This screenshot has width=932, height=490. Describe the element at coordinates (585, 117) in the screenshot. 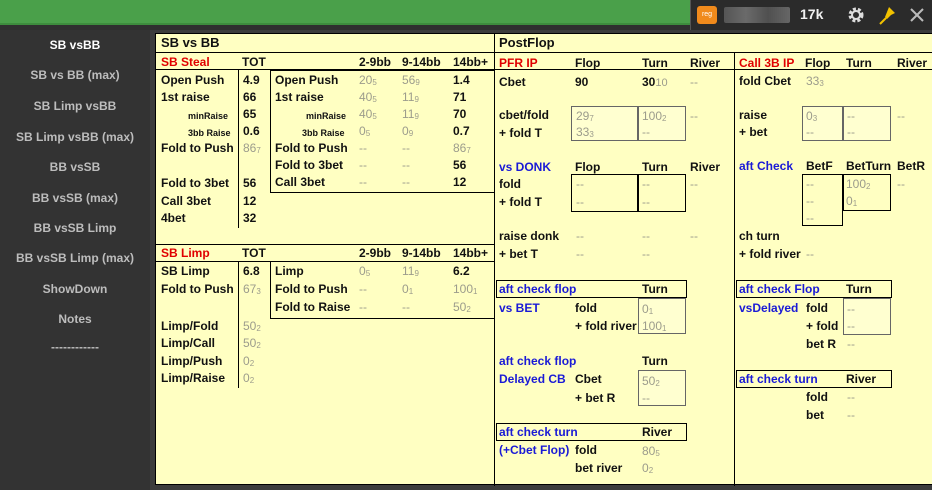

I see `stat-value: 297` at that location.